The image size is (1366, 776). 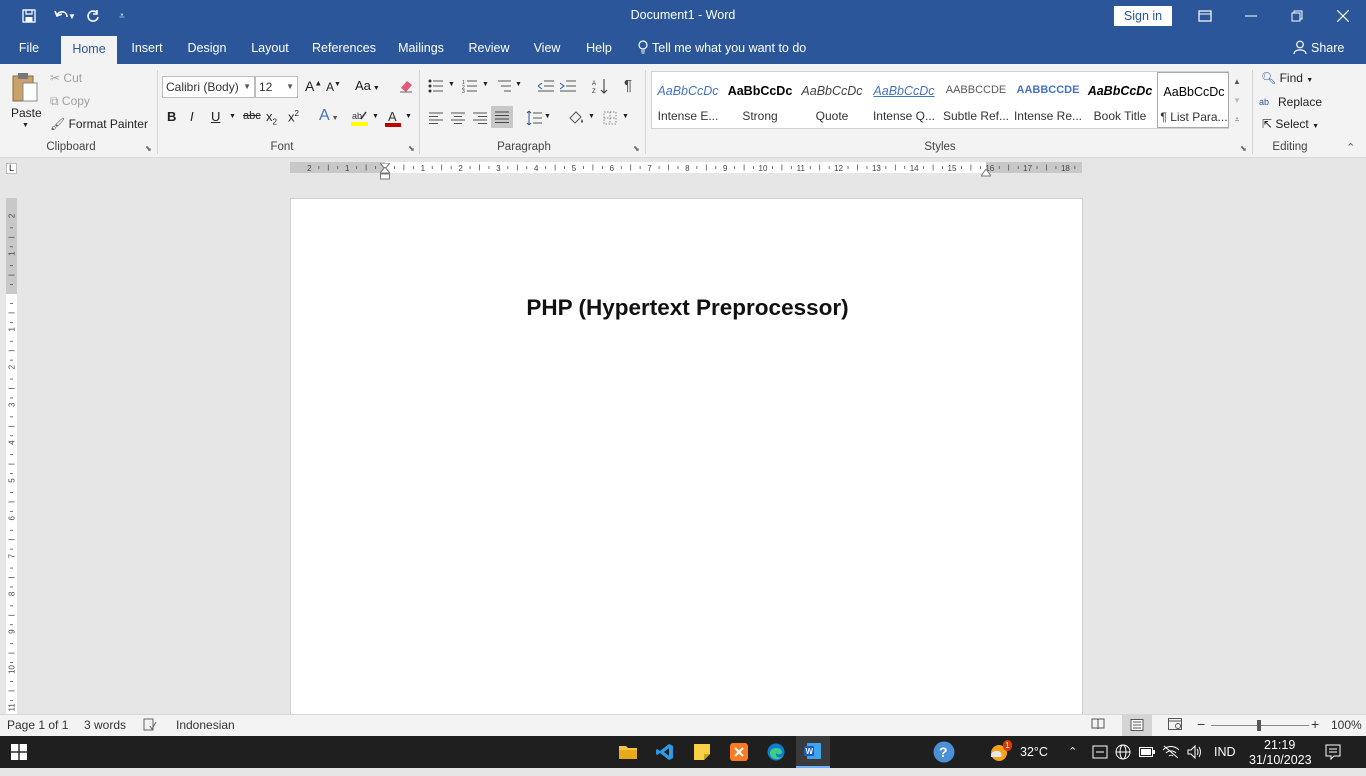 I want to click on ribbon-display-options-icon, so click(x=1205, y=16).